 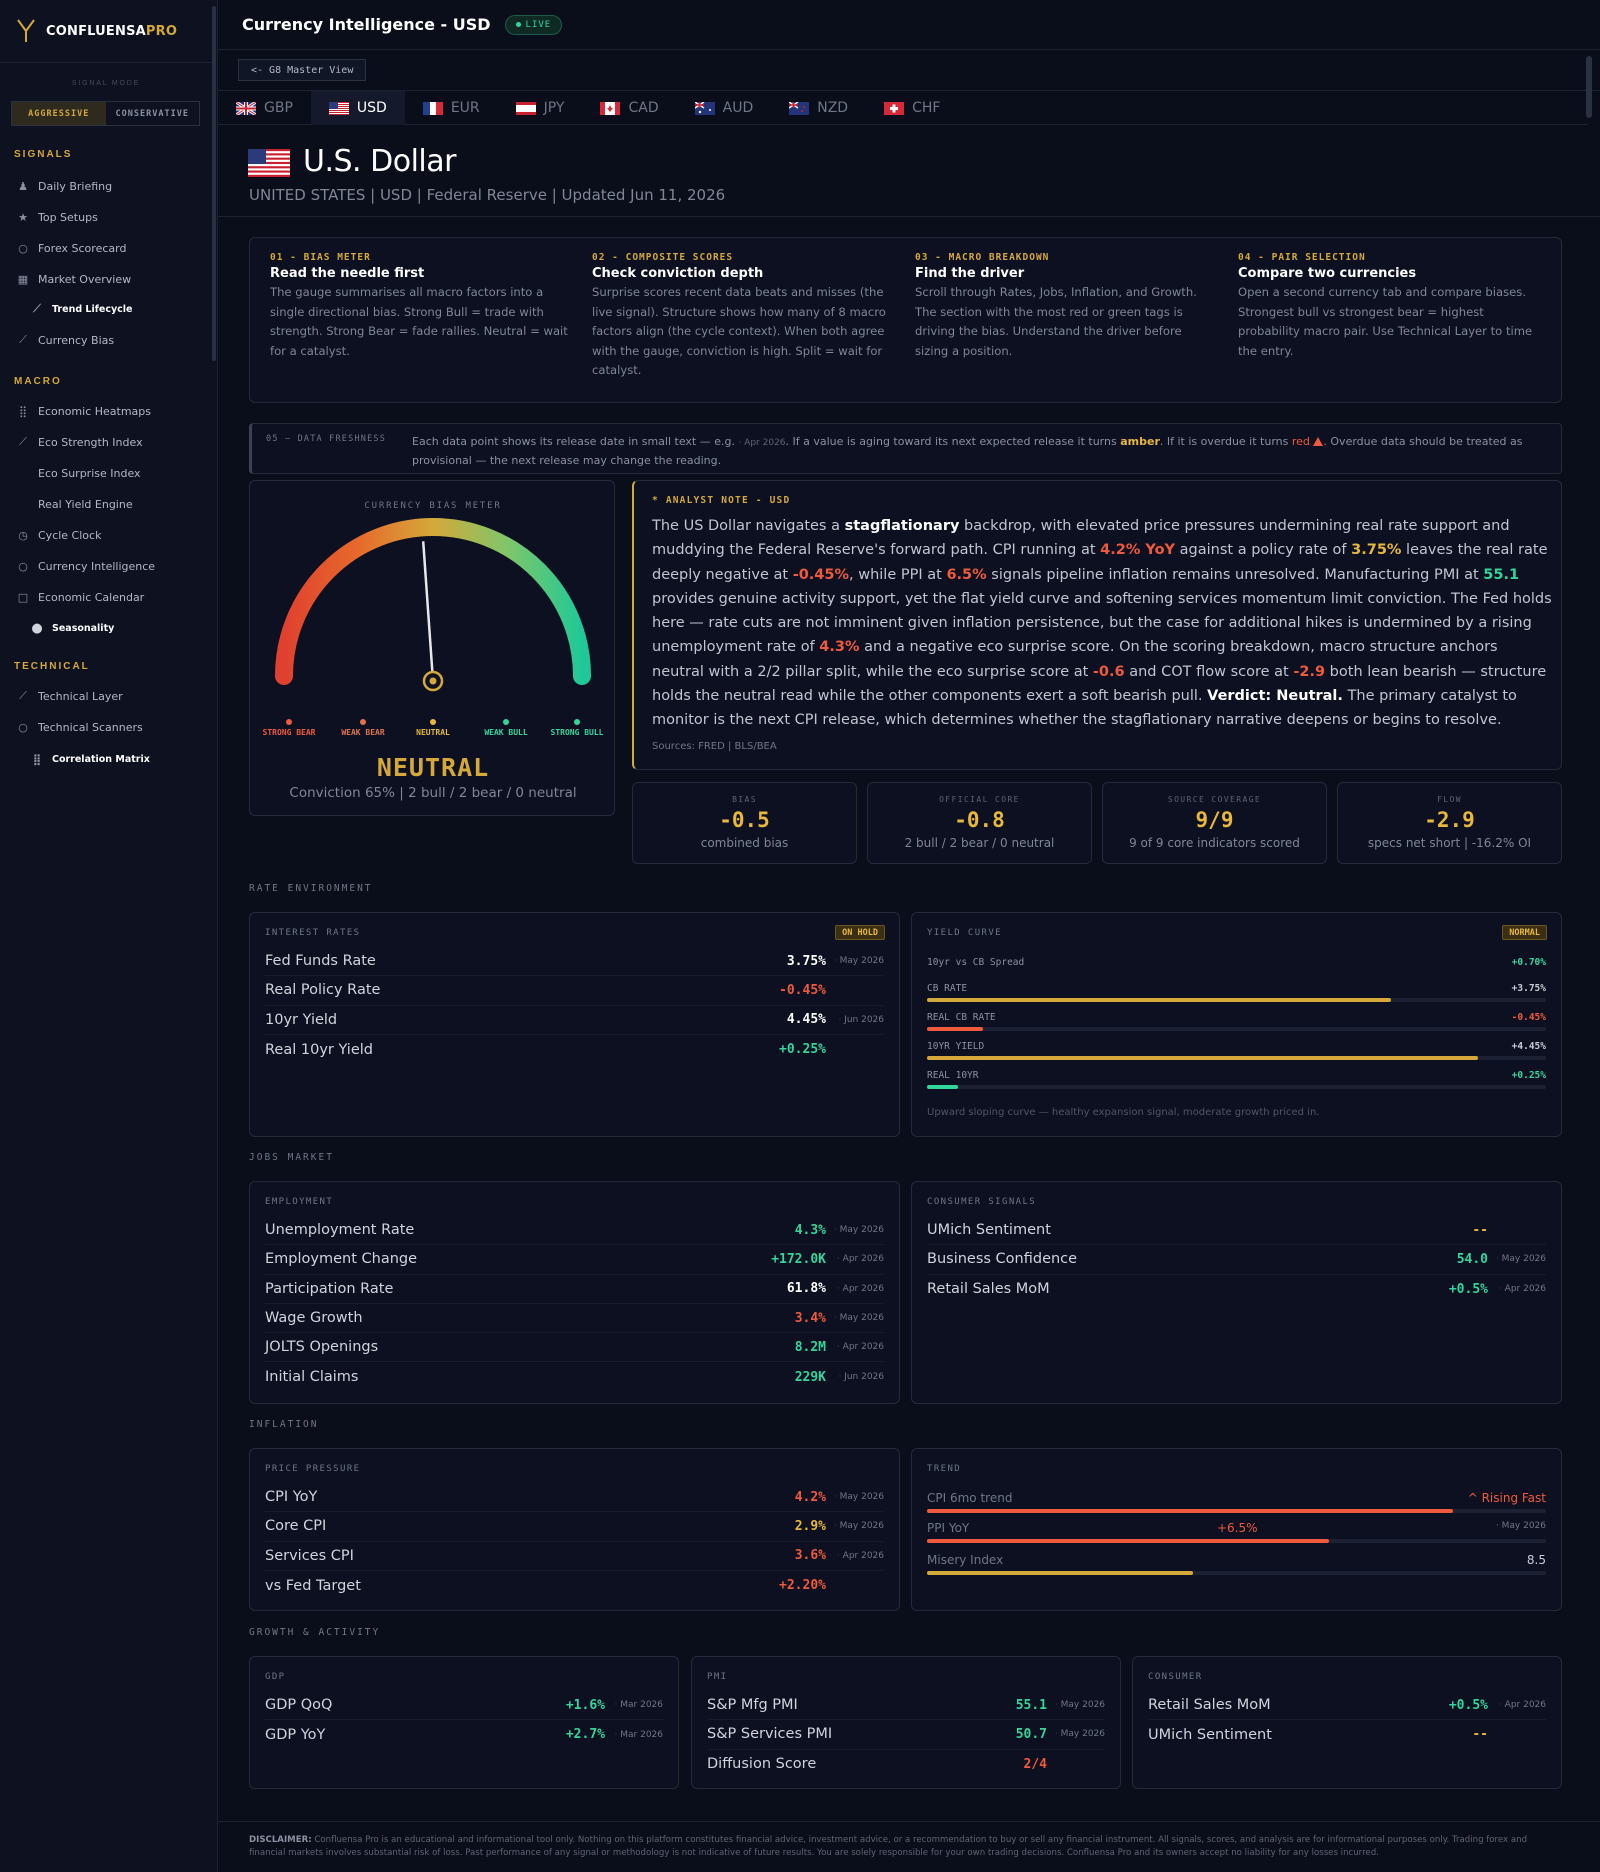 I want to click on tab-label: AUD, so click(x=738, y=108).